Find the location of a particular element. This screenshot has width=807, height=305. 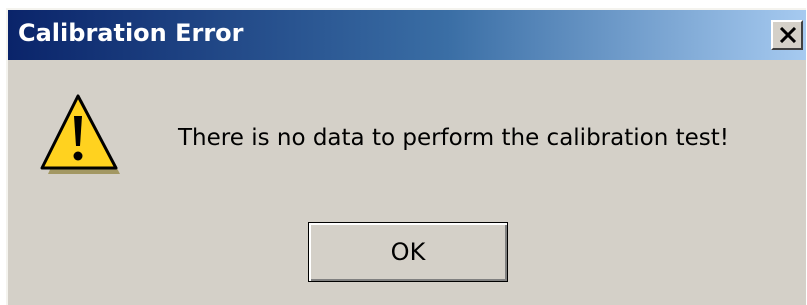

close-button is located at coordinates (787, 35).